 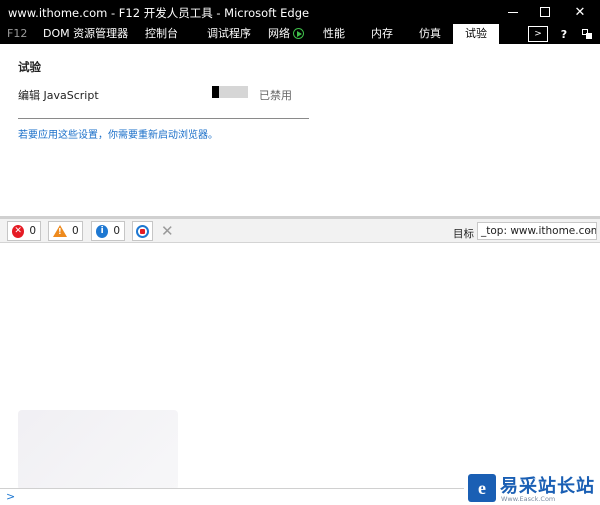 What do you see at coordinates (29, 67) in the screenshot?
I see `panel-title: 试验` at bounding box center [29, 67].